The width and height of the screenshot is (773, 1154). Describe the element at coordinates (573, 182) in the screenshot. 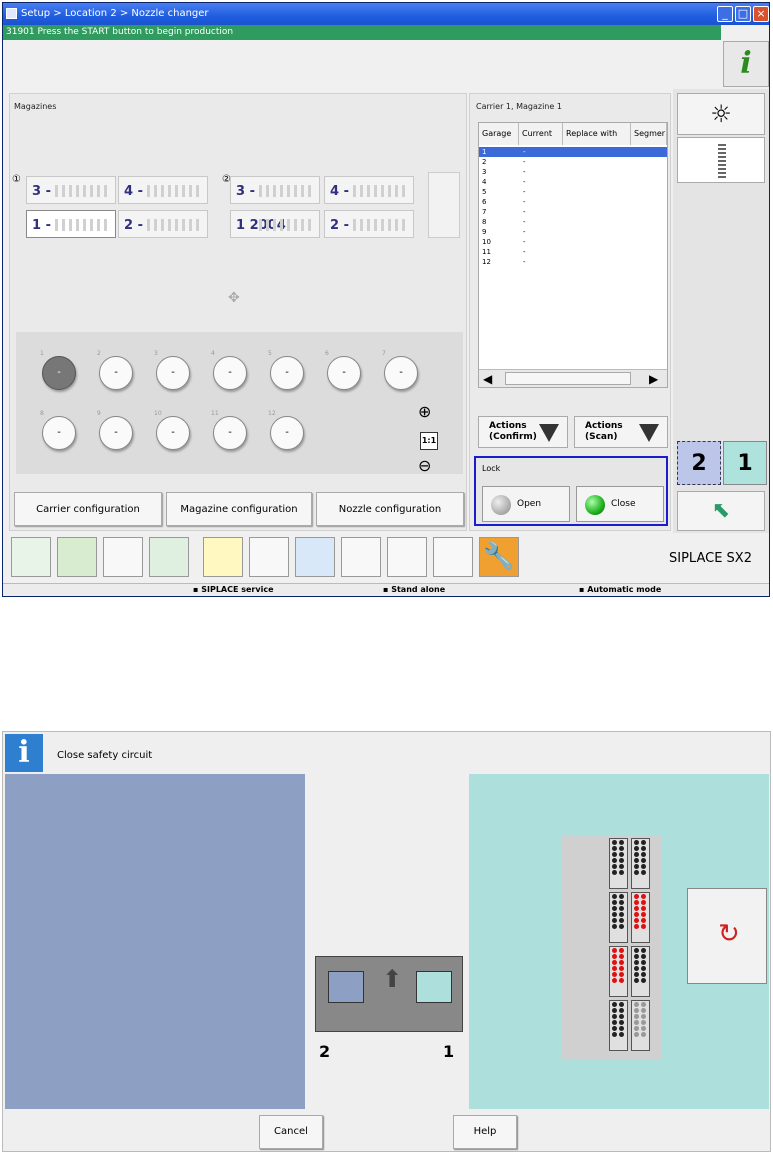

I see `table-row: 4-` at that location.